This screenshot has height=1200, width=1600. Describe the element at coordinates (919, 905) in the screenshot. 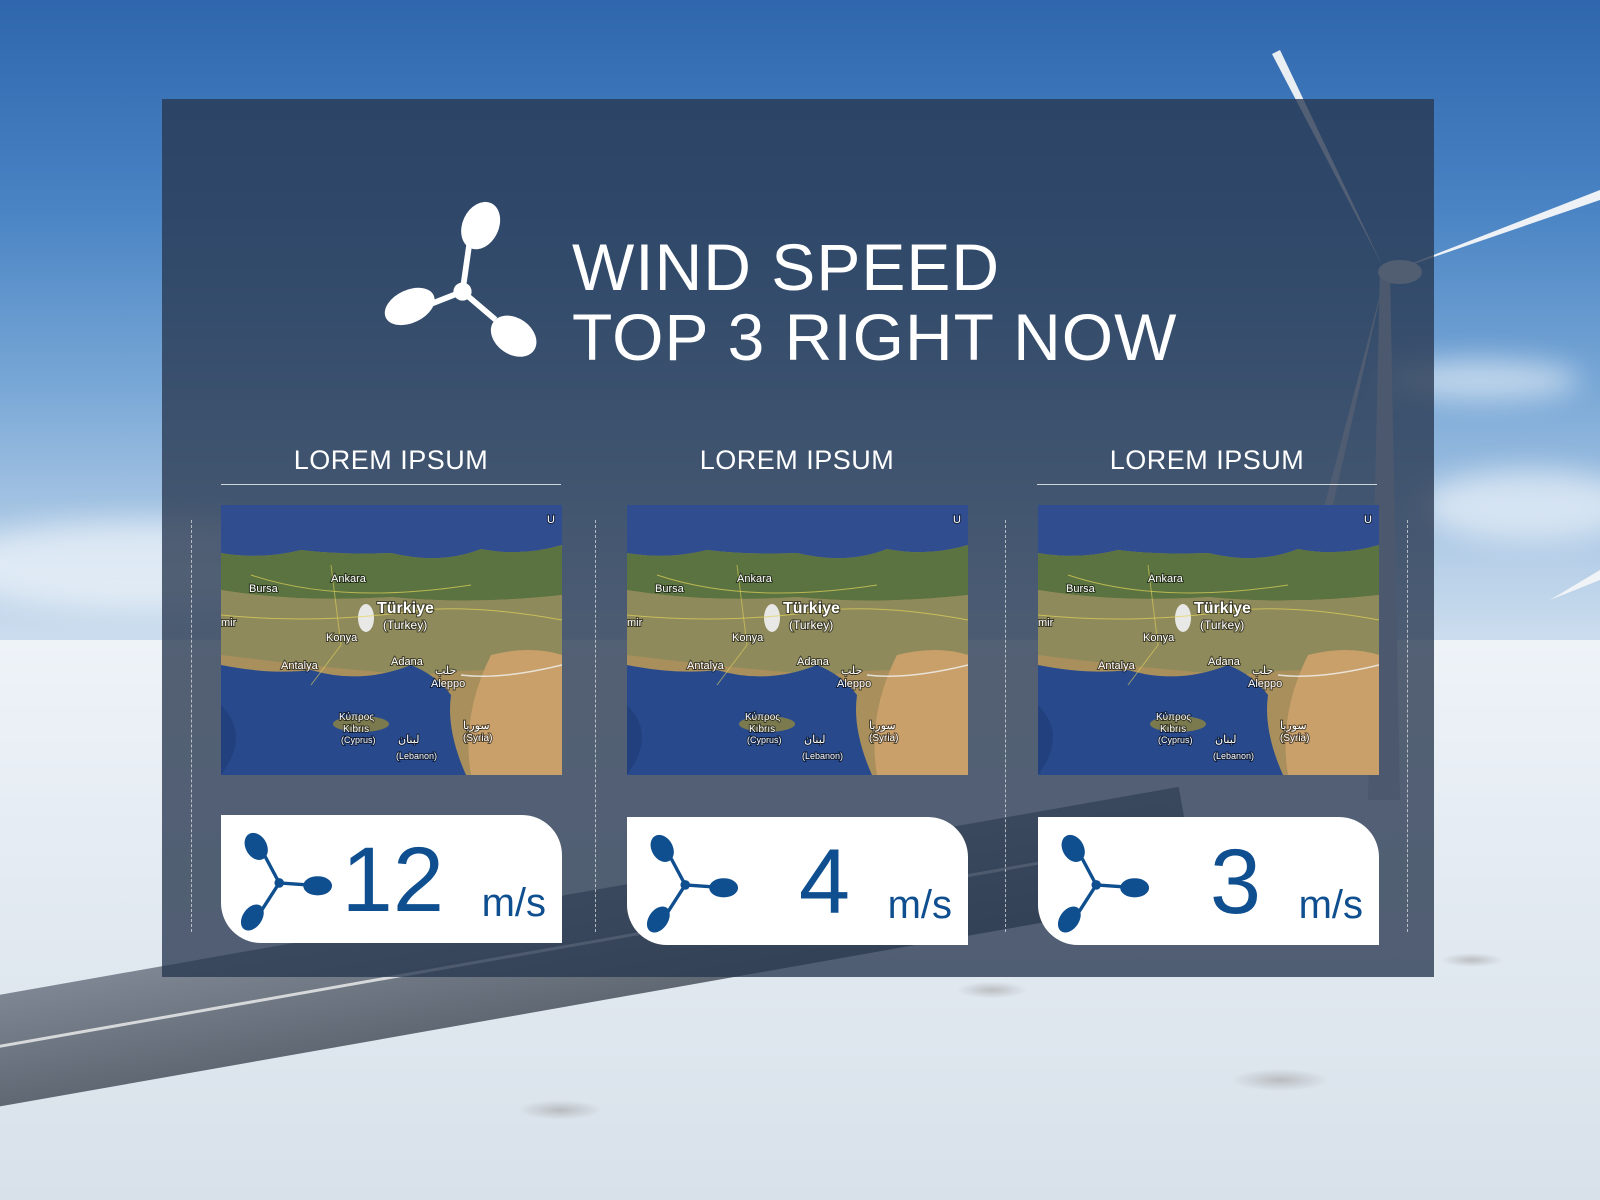

I see `wind-speed-unit-2: m/s` at that location.